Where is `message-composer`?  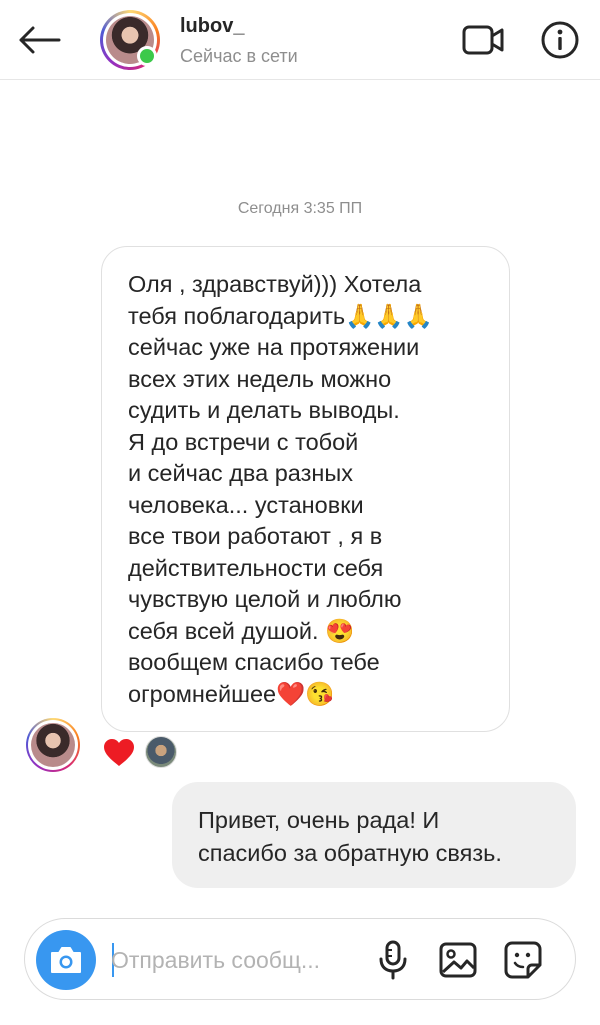
message-composer is located at coordinates (300, 959).